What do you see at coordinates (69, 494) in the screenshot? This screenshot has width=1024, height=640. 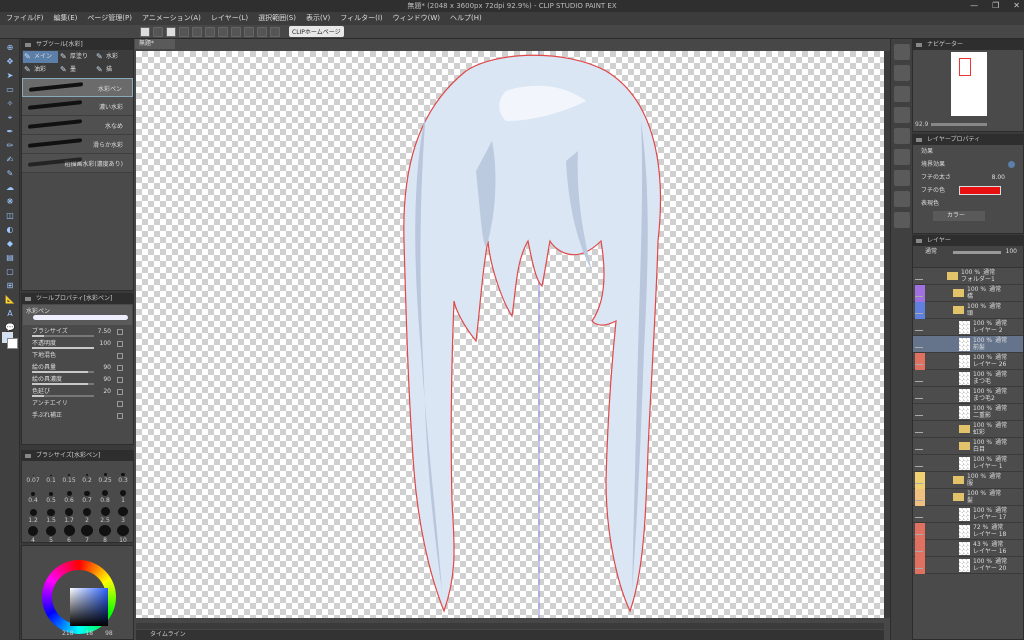 I see `brush-size-preset: 0.6` at bounding box center [69, 494].